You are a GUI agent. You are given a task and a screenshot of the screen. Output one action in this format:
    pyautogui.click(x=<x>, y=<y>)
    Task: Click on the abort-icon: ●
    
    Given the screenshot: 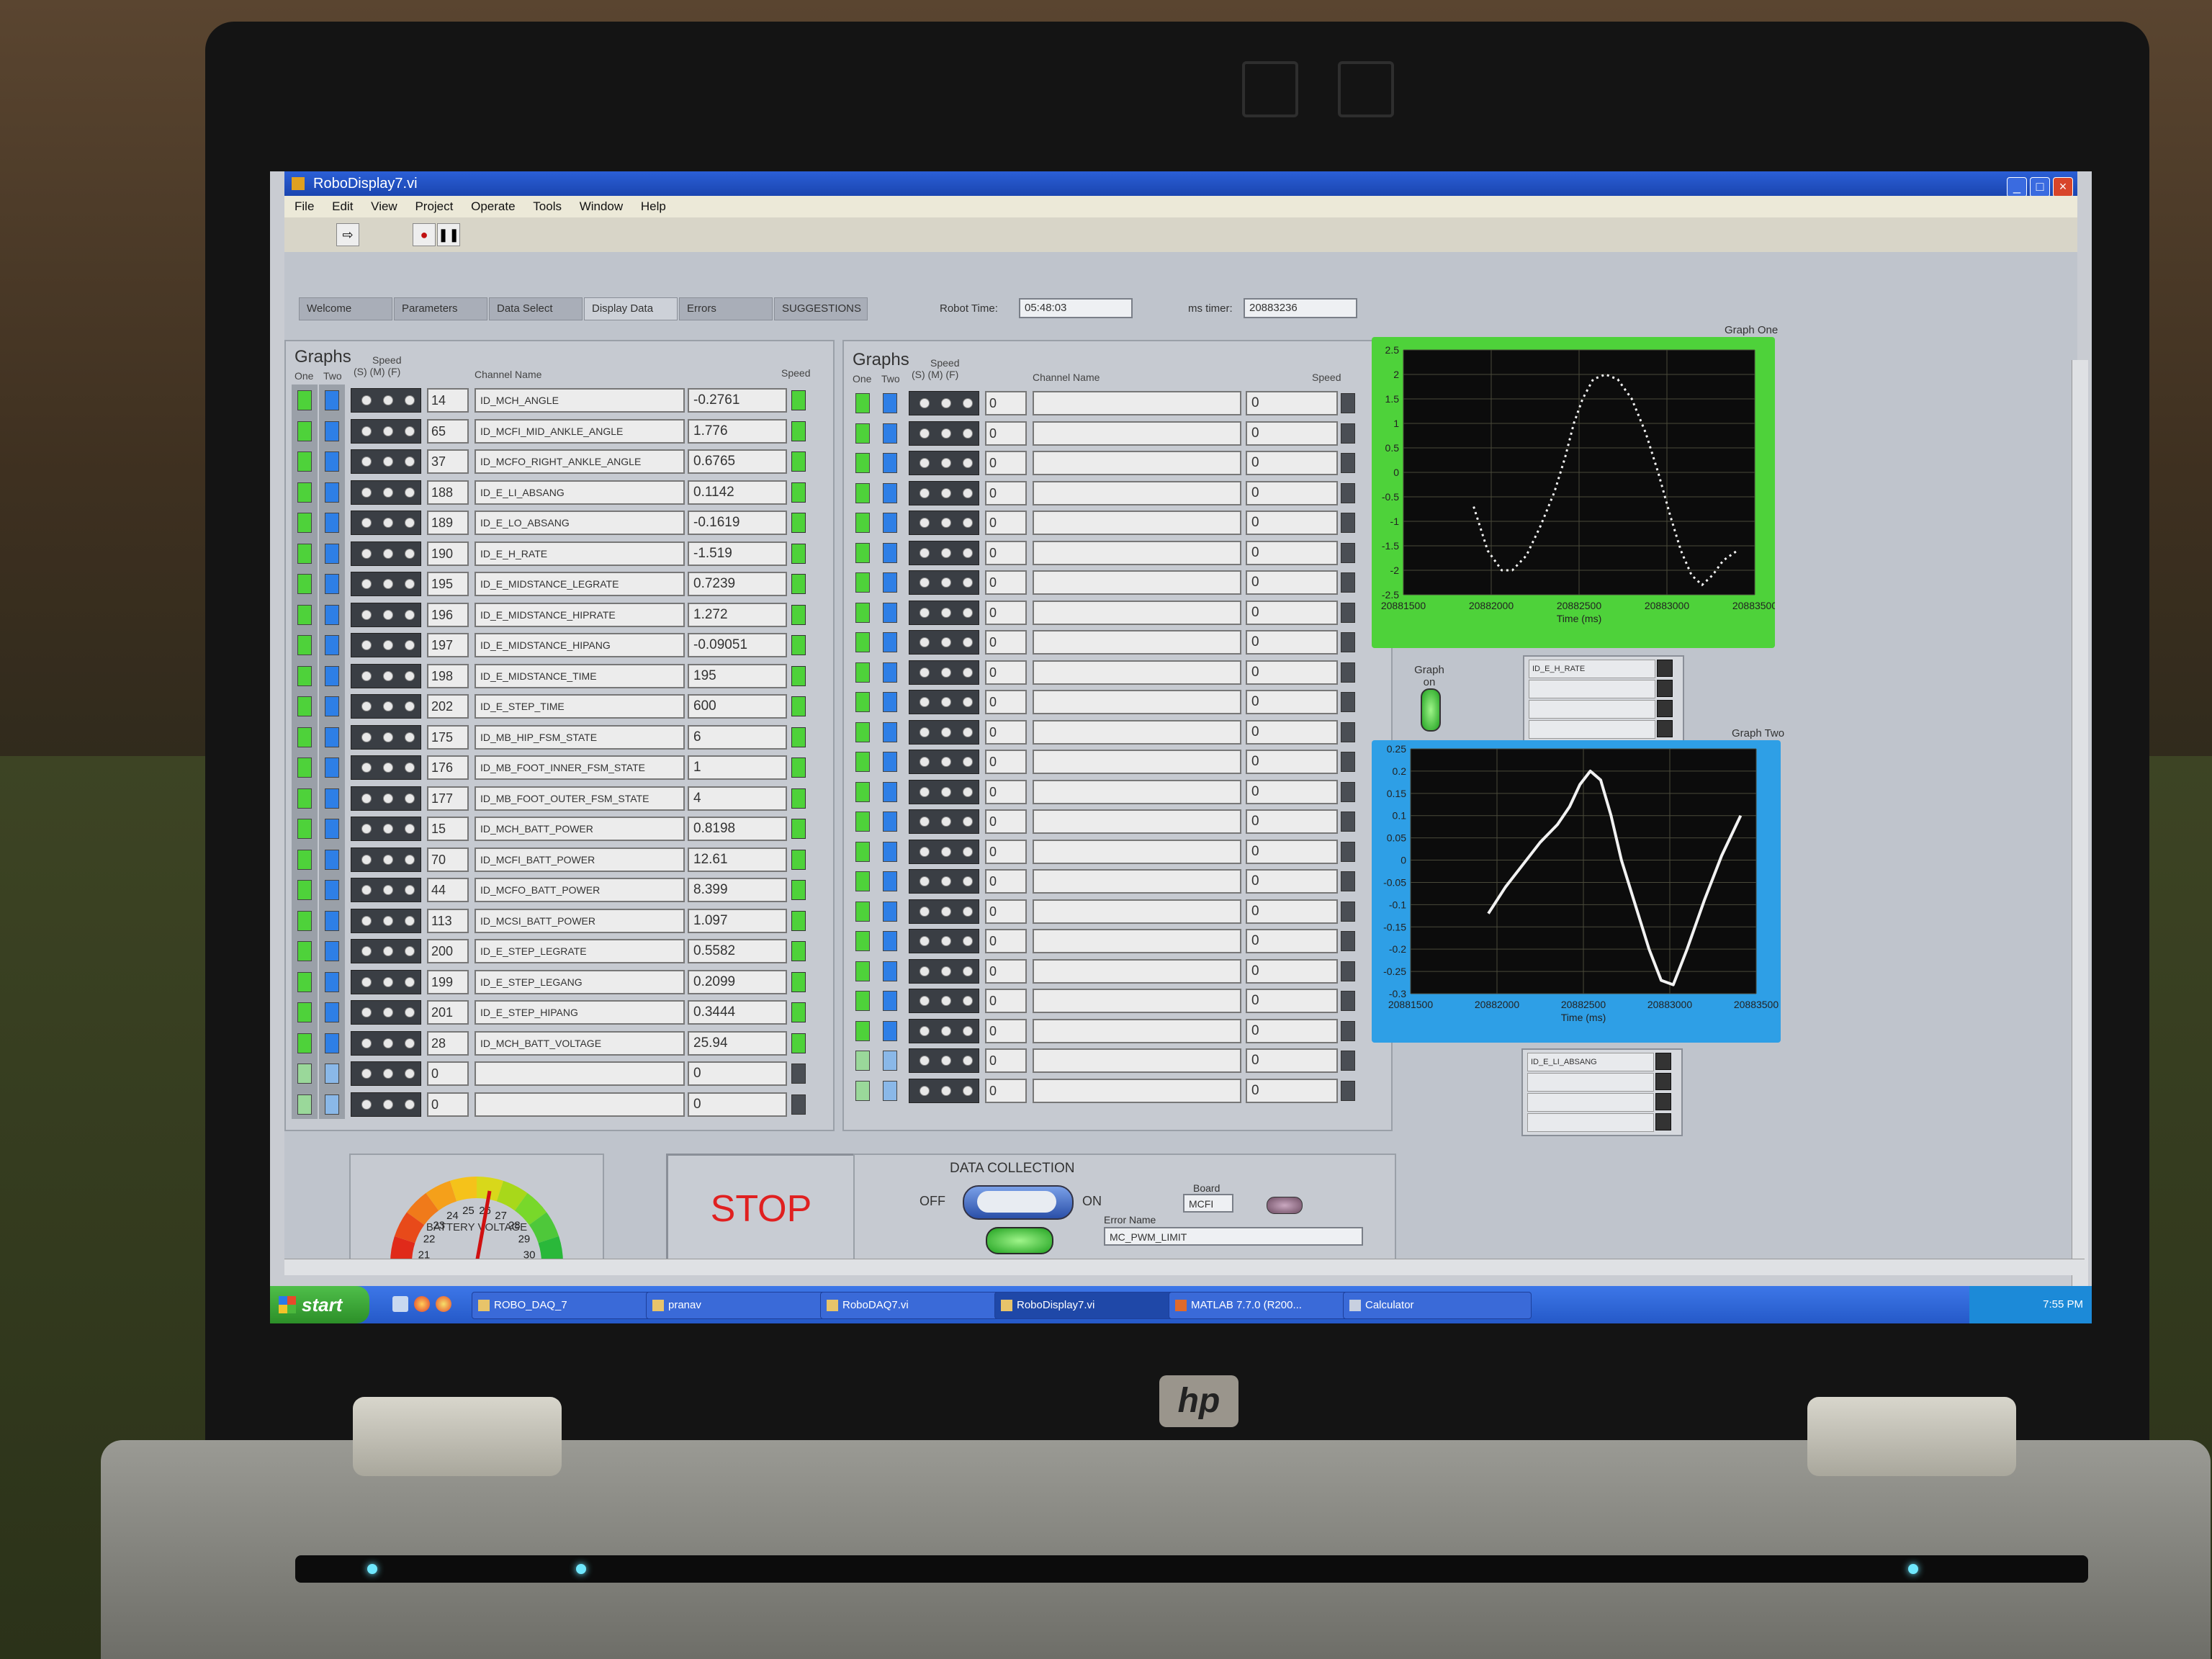 What is the action you would take?
    pyautogui.click(x=425, y=235)
    